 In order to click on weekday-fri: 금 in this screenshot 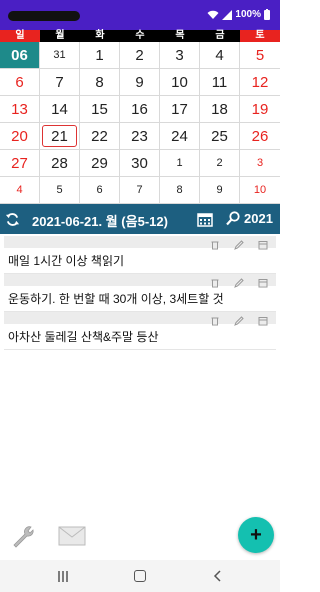, I will do `click(220, 35)`.